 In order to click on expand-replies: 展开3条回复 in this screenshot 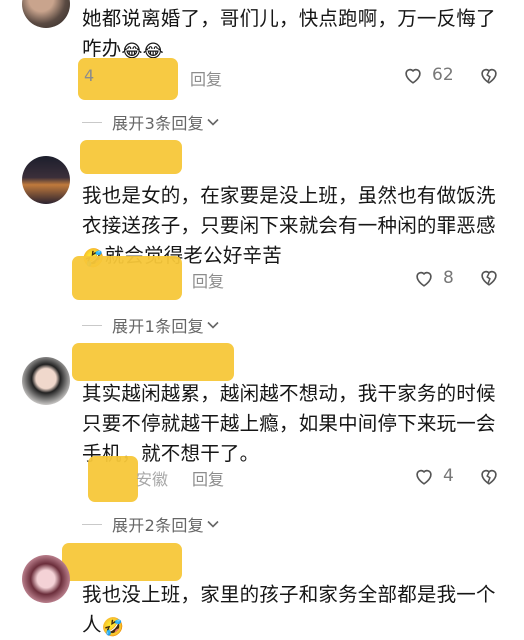, I will do `click(151, 122)`.